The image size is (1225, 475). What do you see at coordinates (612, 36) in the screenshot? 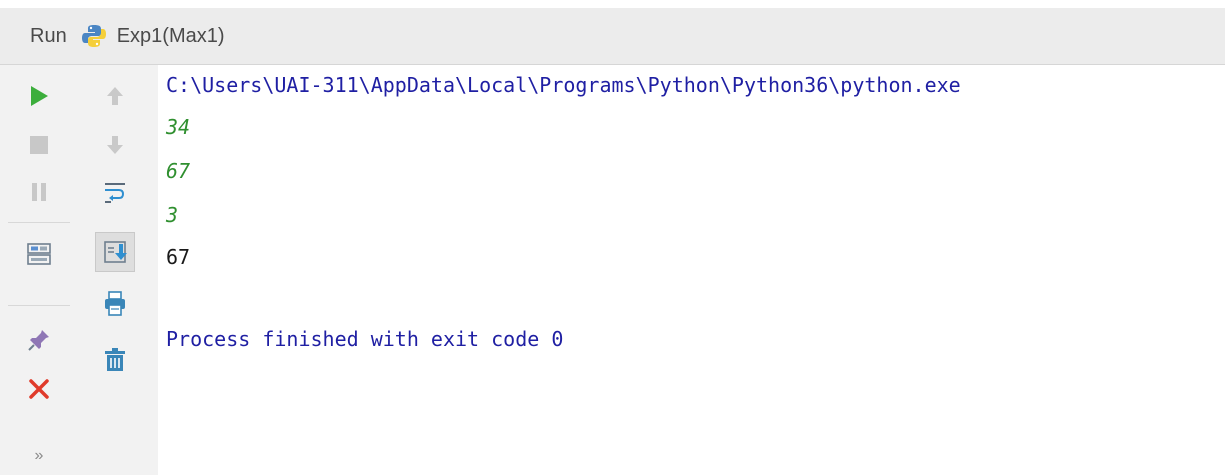
I see `run-tool-window-header: Run Exp1(Max1)` at bounding box center [612, 36].